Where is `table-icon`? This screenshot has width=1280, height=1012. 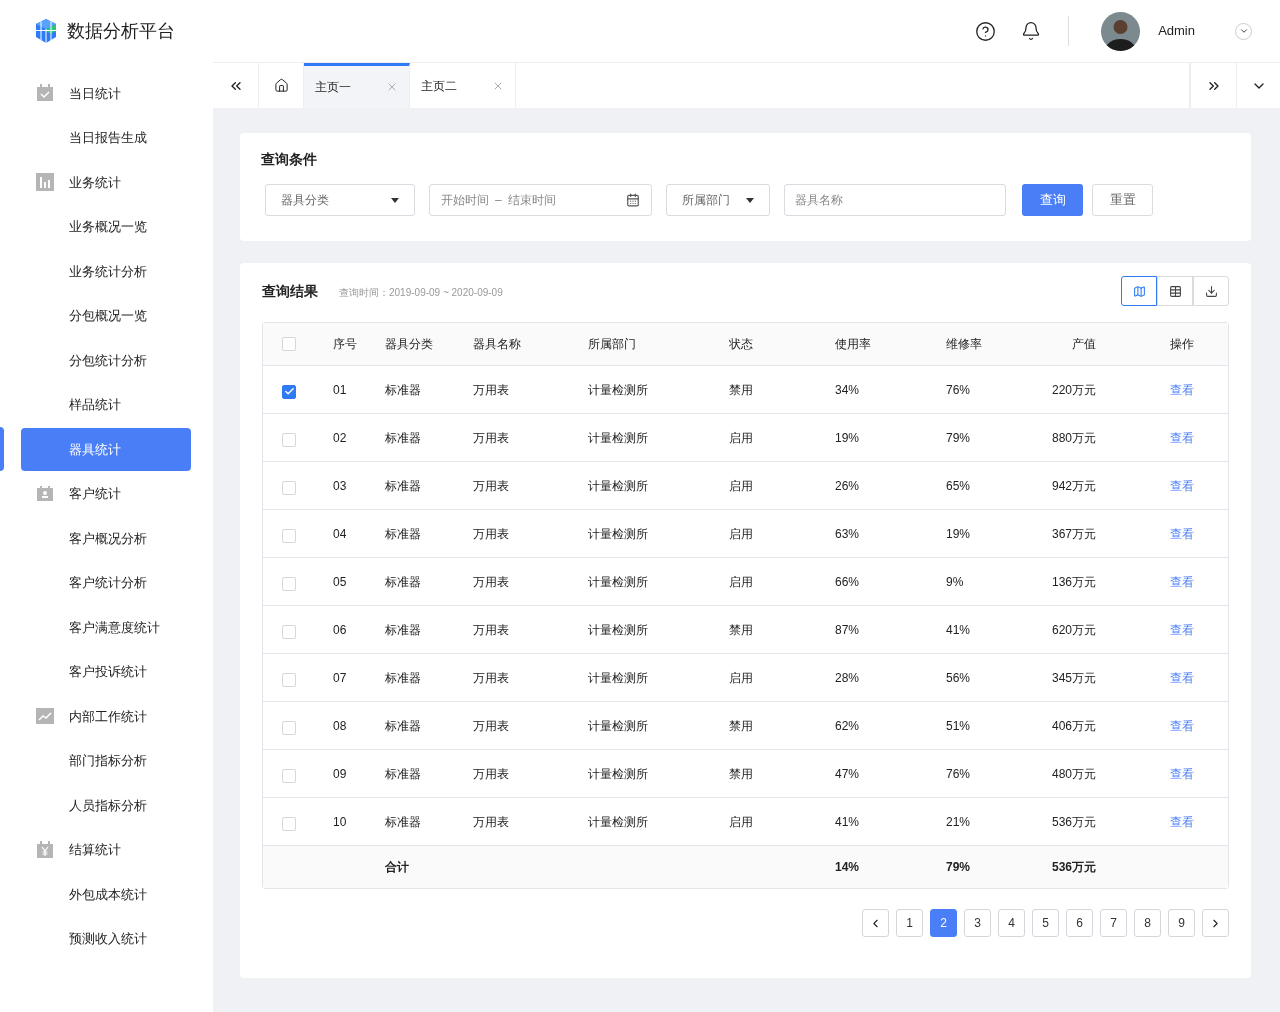 table-icon is located at coordinates (1175, 291).